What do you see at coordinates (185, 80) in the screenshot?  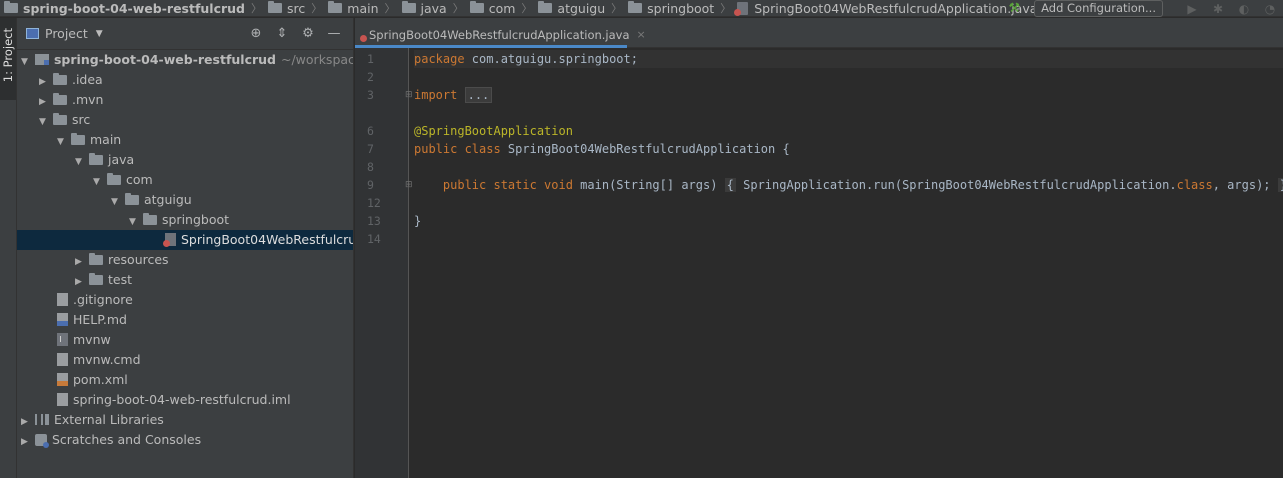 I see `tree-item-idea: ▶ .idea` at bounding box center [185, 80].